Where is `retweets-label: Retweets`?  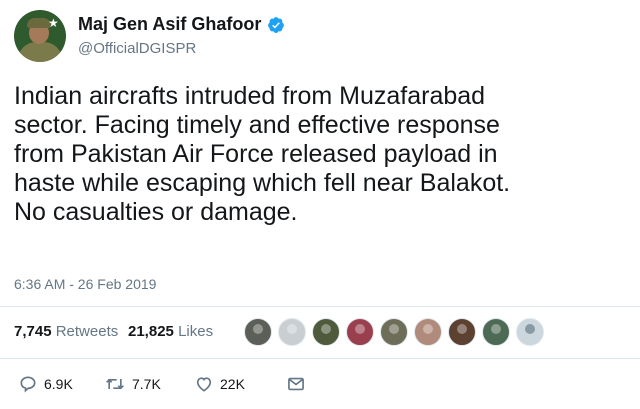 retweets-label: Retweets is located at coordinates (87, 331).